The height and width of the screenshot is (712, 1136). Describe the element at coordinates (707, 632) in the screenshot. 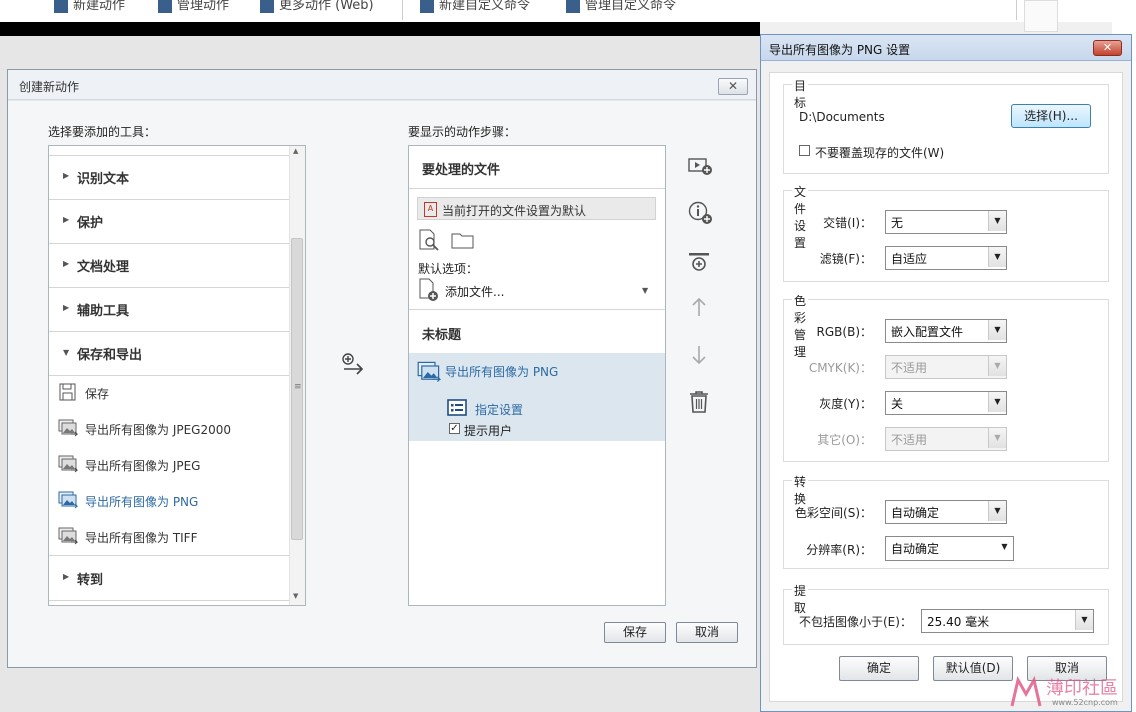

I see `cancel-button: 取消` at that location.